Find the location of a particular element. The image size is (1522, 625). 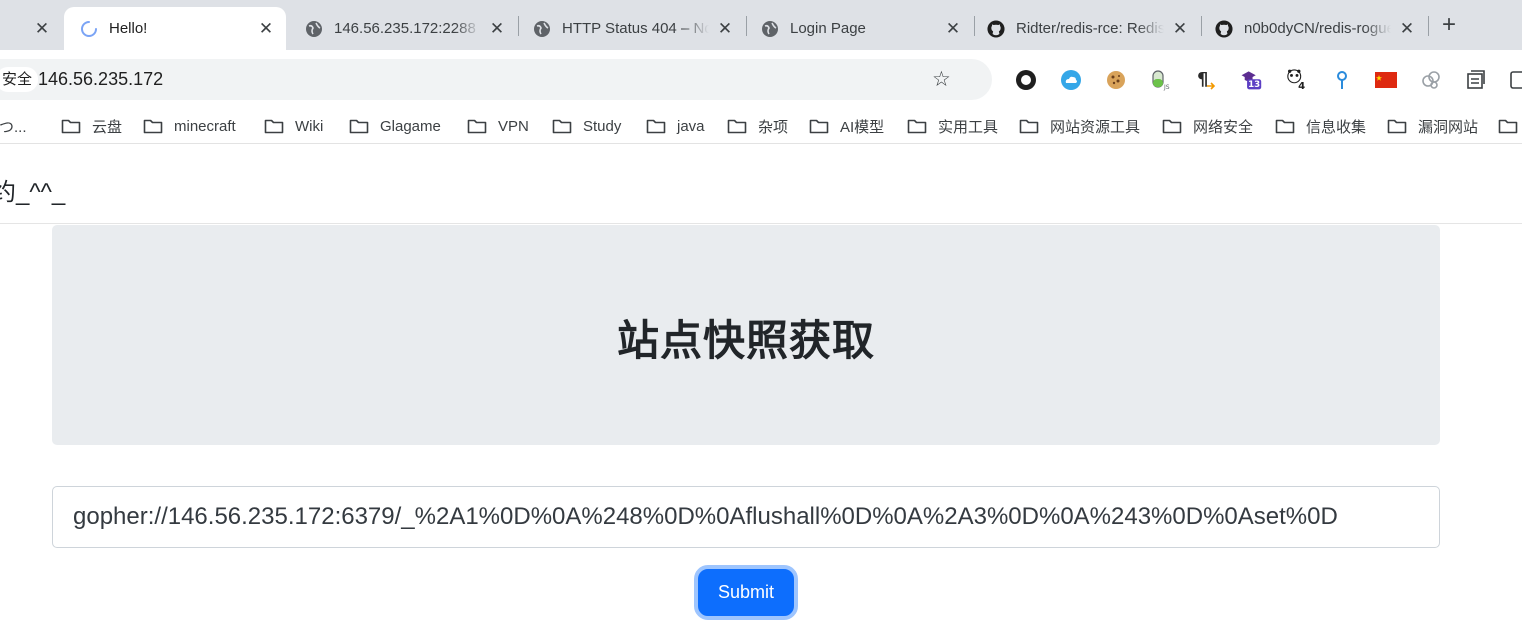

bookmark-label: 信息收集 is located at coordinates (1336, 127).